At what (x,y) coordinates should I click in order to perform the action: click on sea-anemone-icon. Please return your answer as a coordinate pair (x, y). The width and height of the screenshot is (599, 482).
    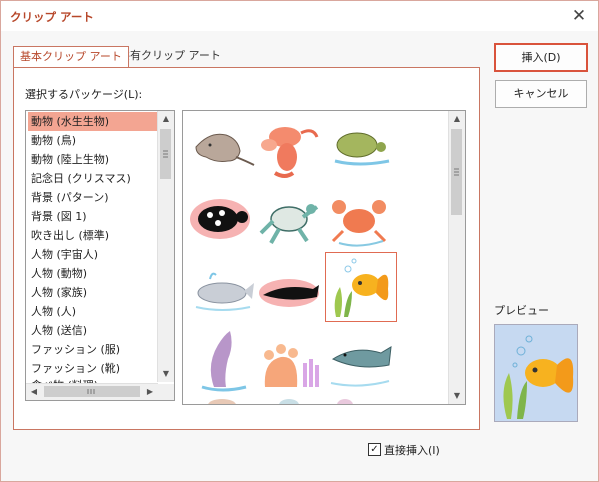
    Looking at the image, I should click on (291, 365).